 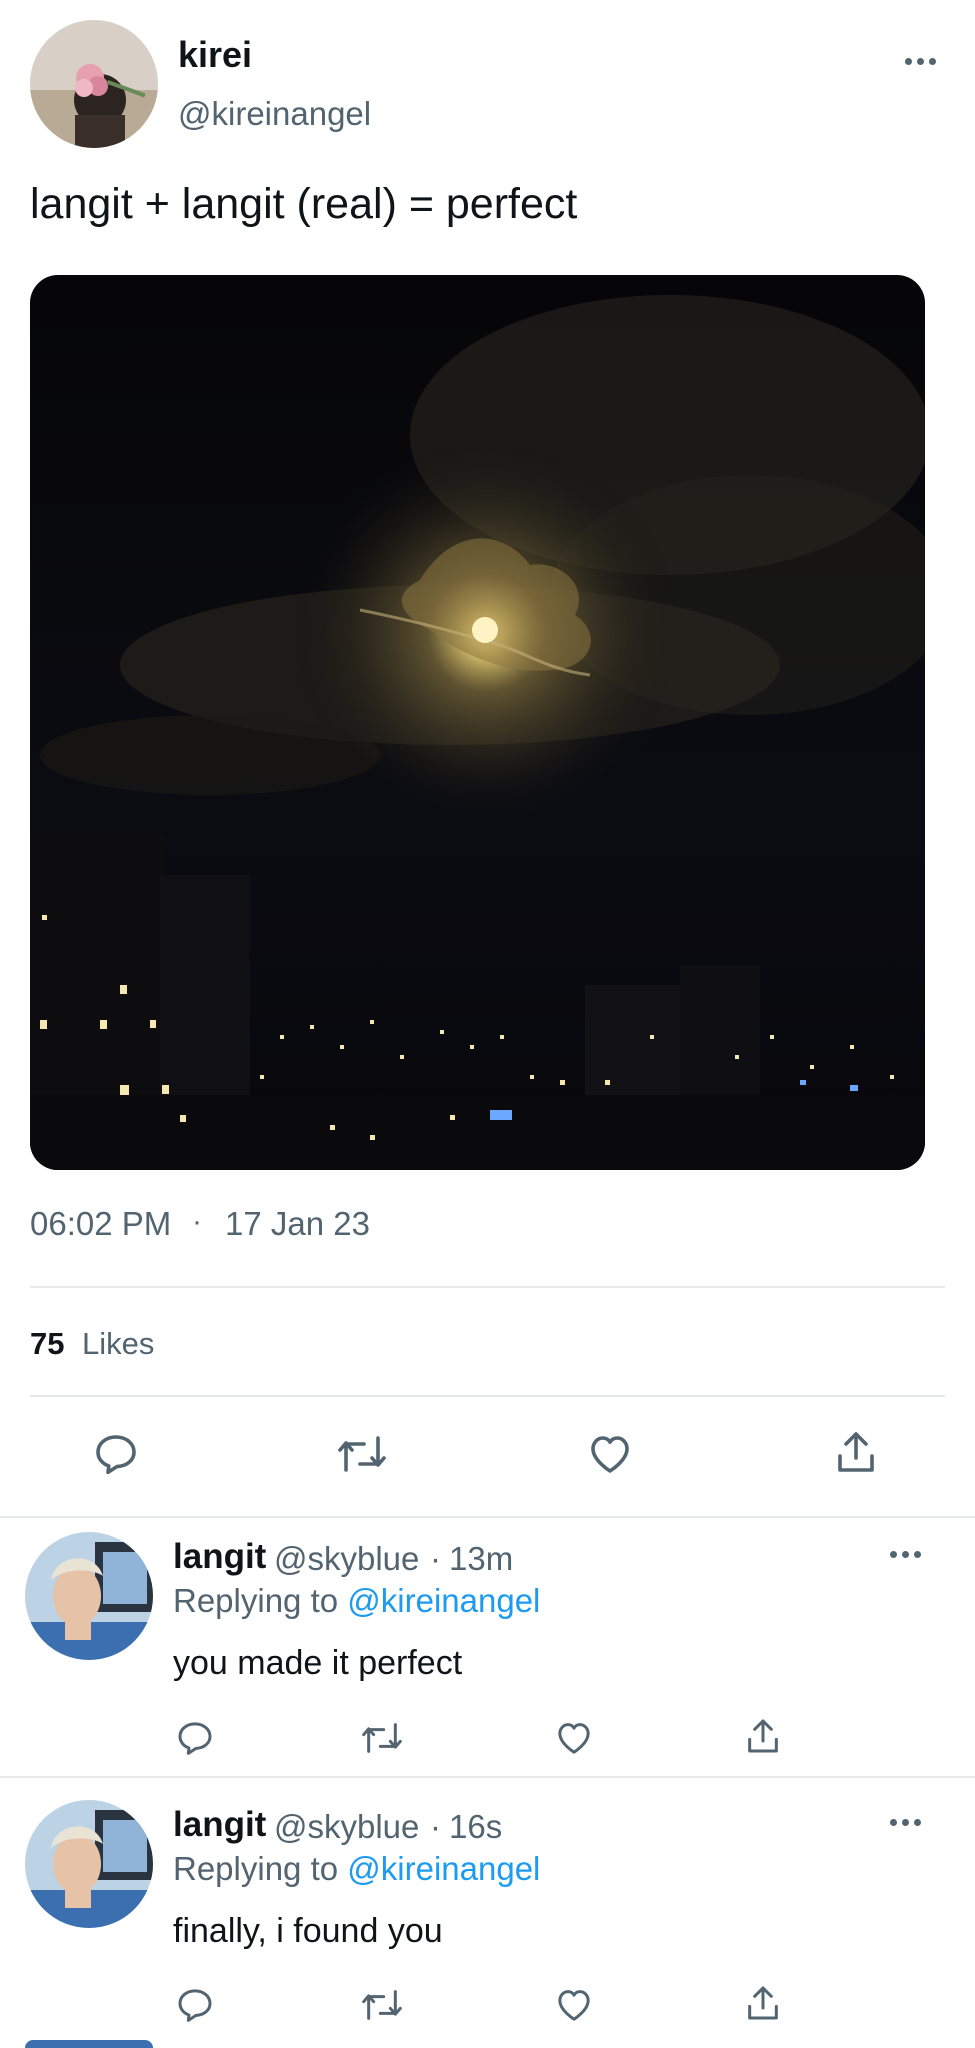 What do you see at coordinates (308, 1931) in the screenshot?
I see `reply-text: finally, i found you` at bounding box center [308, 1931].